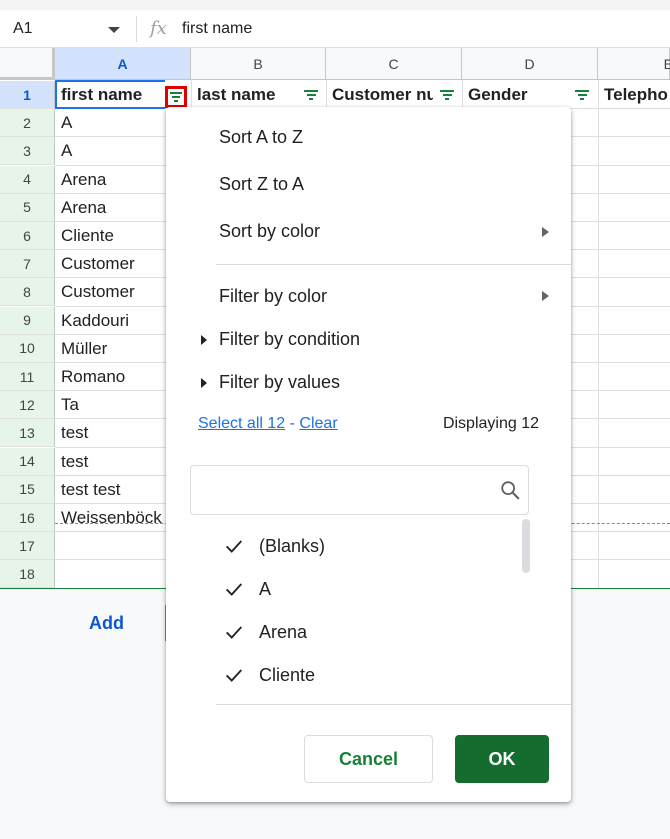 The width and height of the screenshot is (670, 839). I want to click on name-box: A1, so click(23, 29).